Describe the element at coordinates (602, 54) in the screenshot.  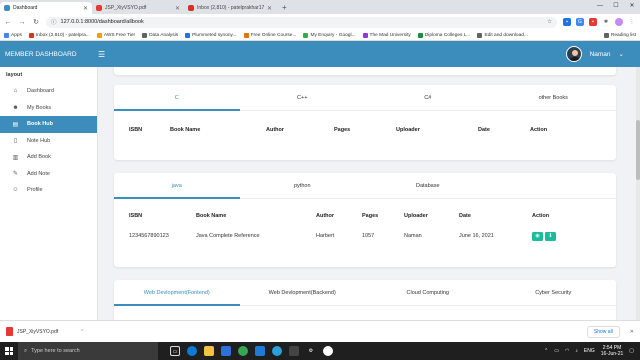
I see `user-menu: Naman ⌄` at that location.